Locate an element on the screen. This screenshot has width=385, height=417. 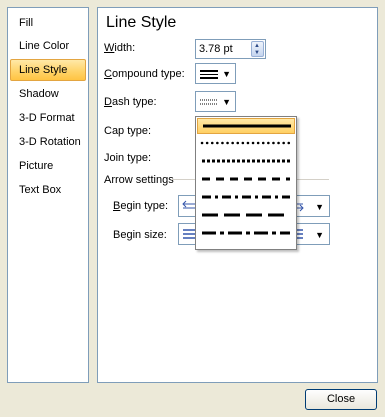
width-spin-buttons: ▲ ▼ is located at coordinates (257, 49).